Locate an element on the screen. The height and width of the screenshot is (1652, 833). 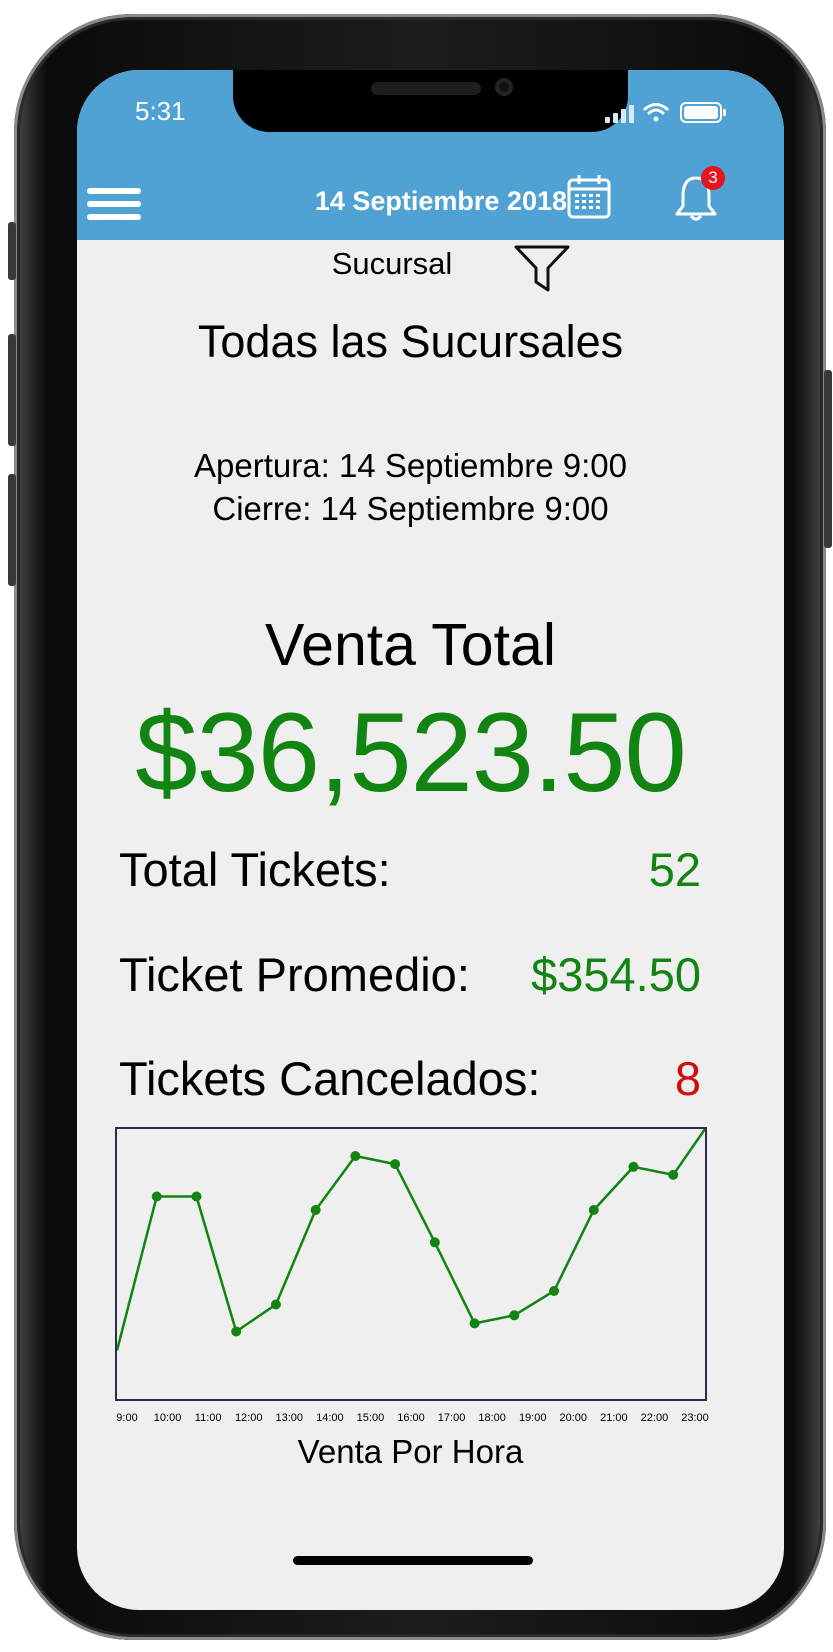
cancelled-tickets-label: Tickets Cancelados: is located at coordinates (330, 1078).